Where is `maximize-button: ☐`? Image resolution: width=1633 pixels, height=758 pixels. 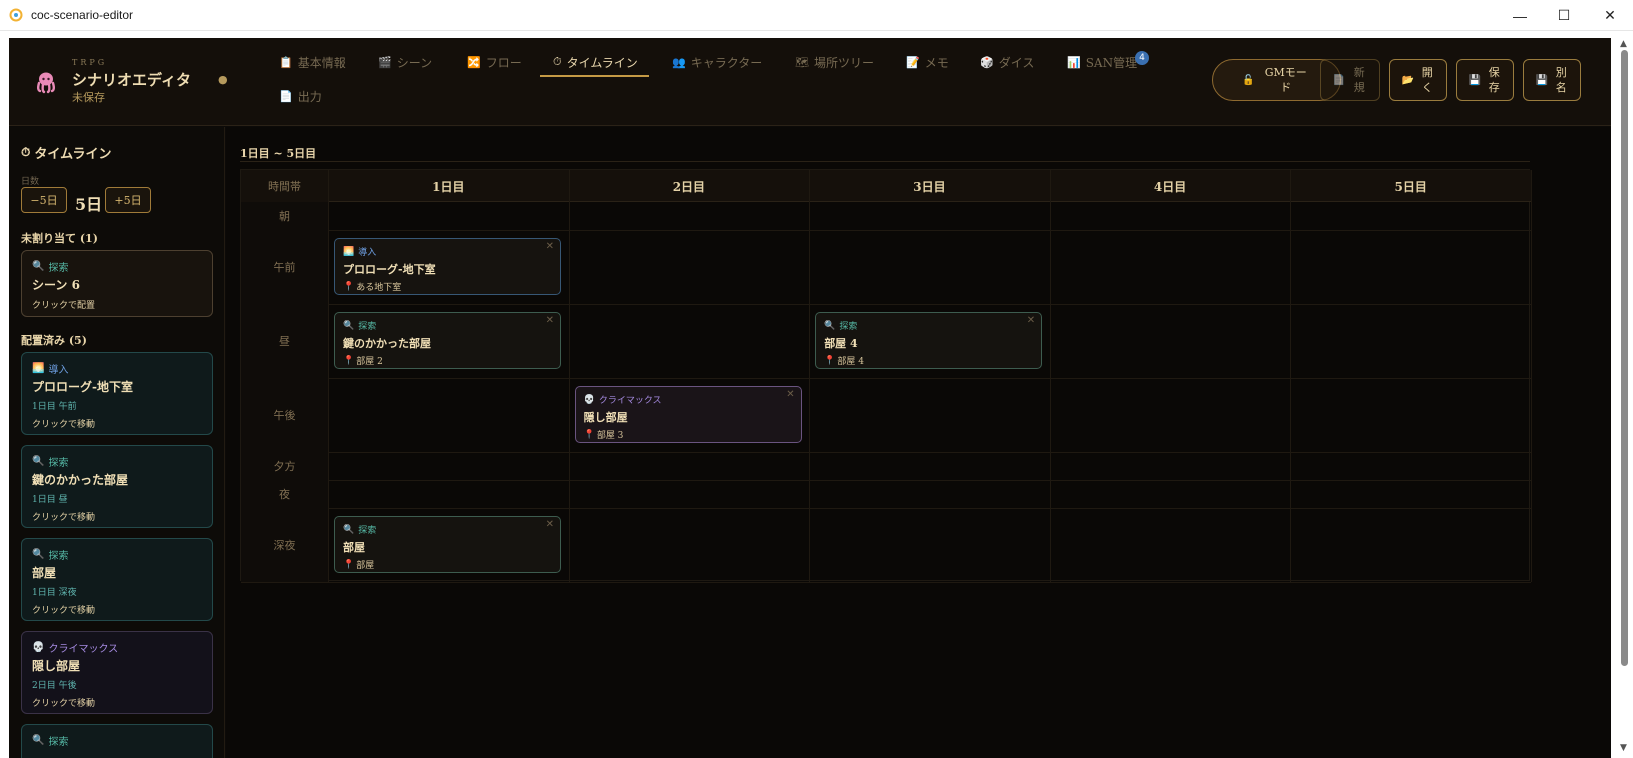 maximize-button: ☐ is located at coordinates (1564, 15).